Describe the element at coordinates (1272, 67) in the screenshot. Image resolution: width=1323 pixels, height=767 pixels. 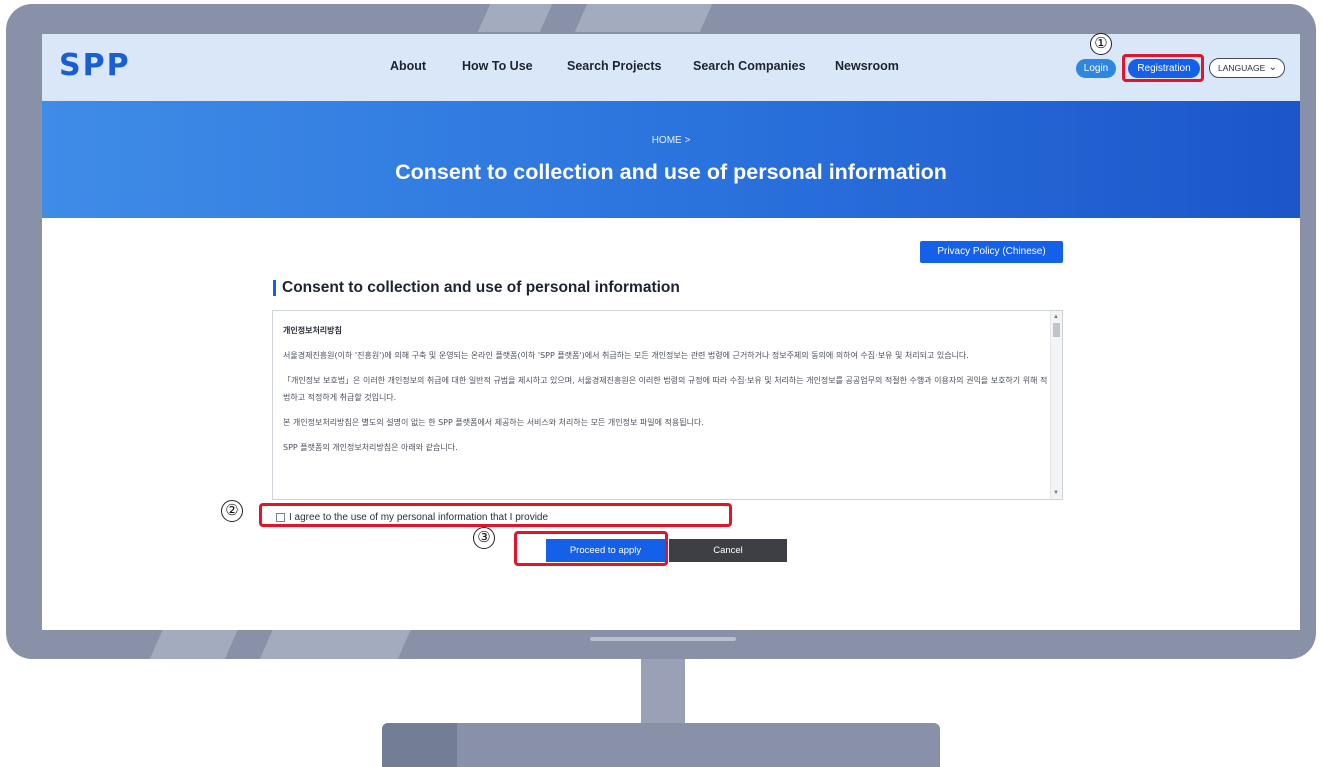
I see `chevron-down-icon: ⌄` at that location.